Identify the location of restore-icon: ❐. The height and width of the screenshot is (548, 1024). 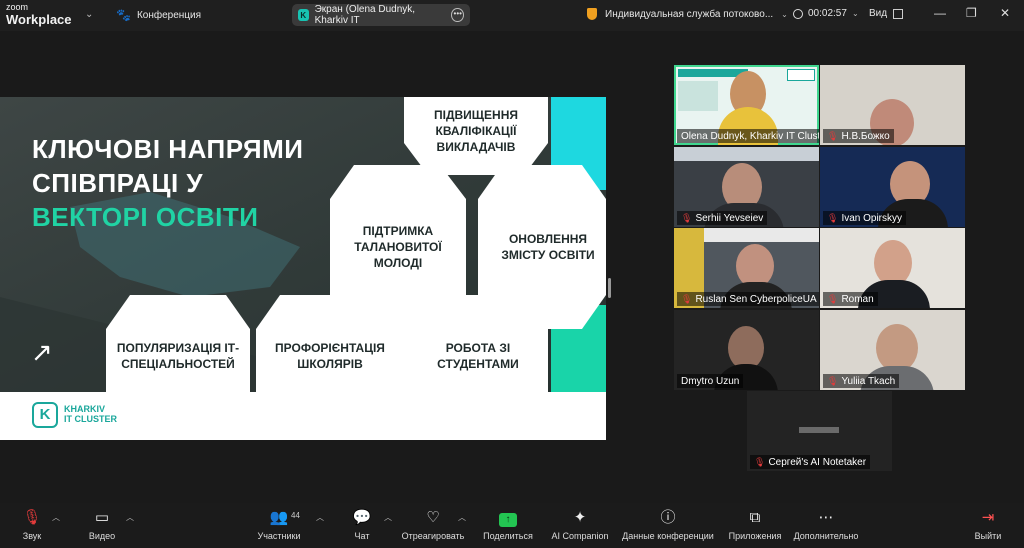
(971, 13).